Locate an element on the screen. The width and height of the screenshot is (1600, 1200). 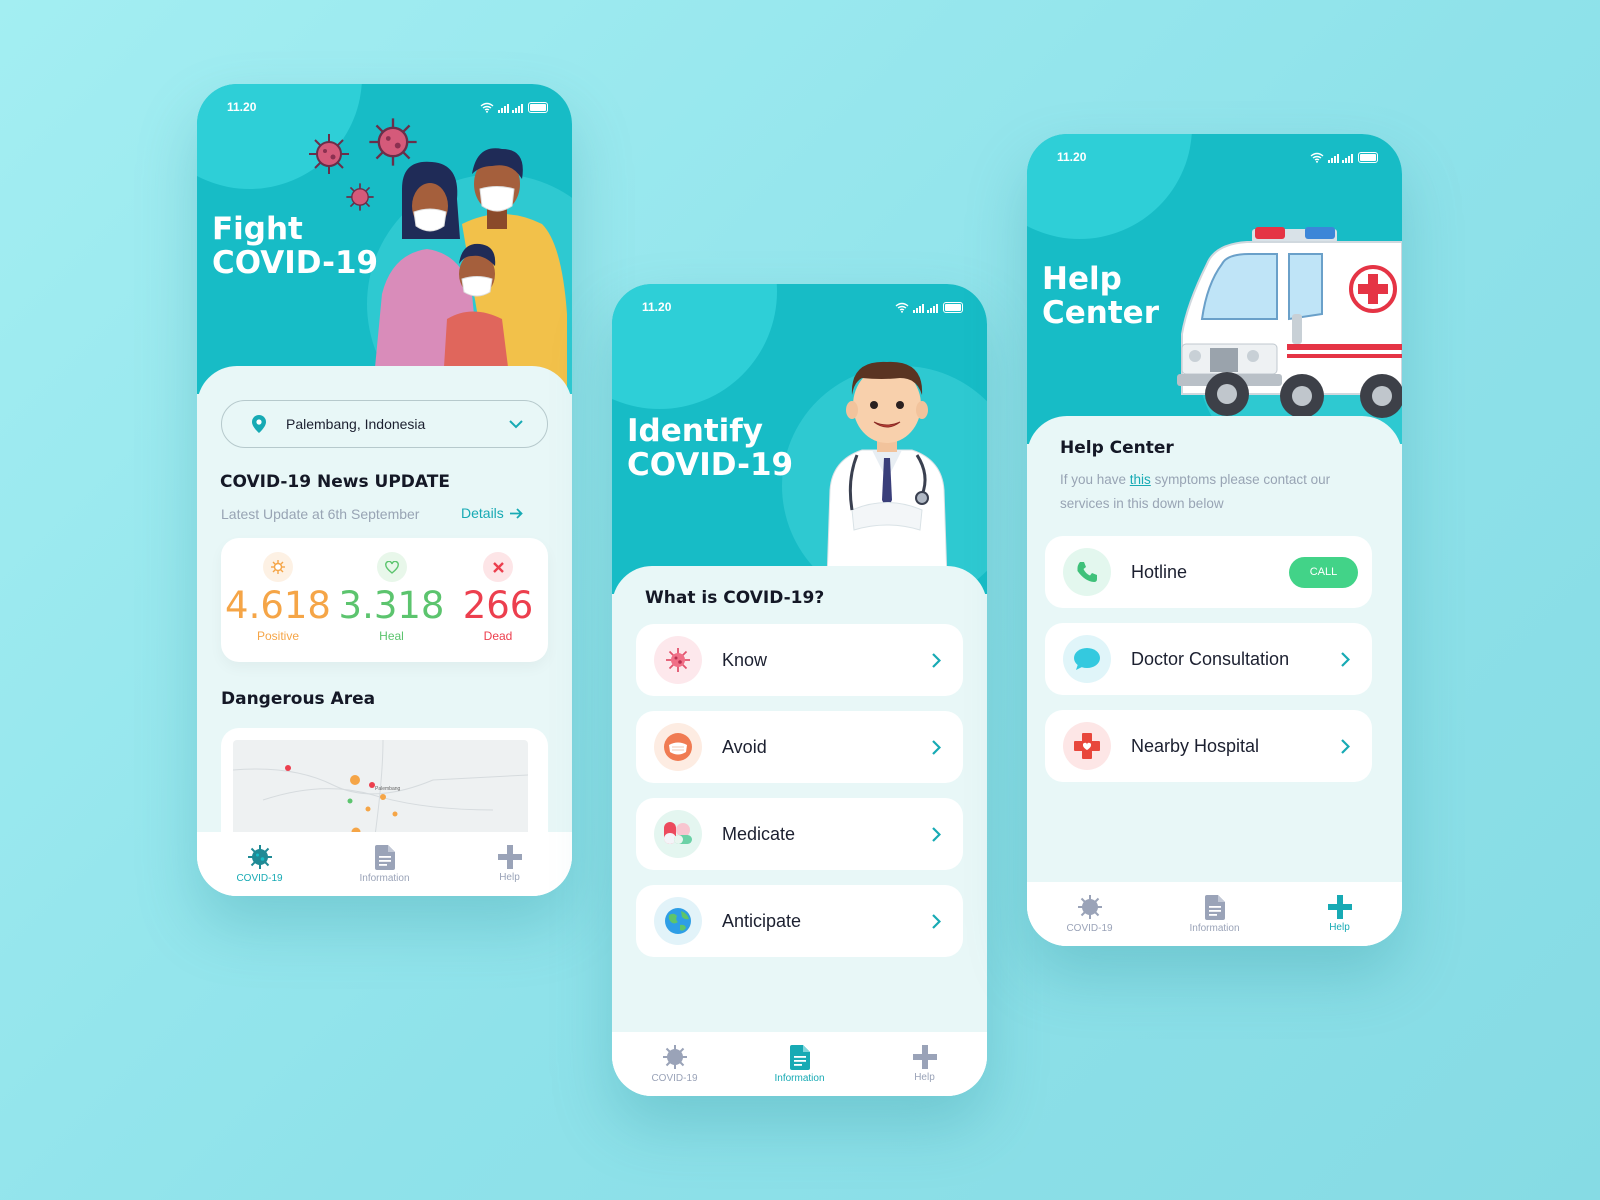
help-description-text: If you have is located at coordinates (1095, 479).